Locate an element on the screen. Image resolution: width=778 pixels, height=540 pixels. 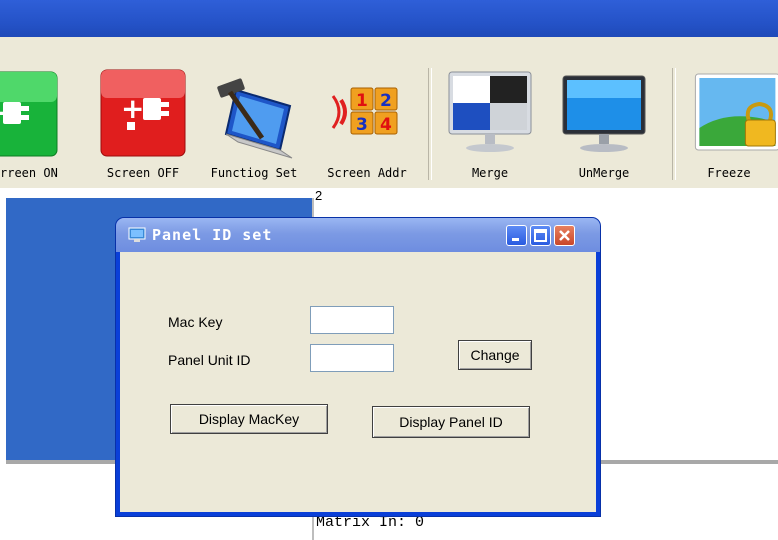
maximize-icon is located at coordinates (540, 235).